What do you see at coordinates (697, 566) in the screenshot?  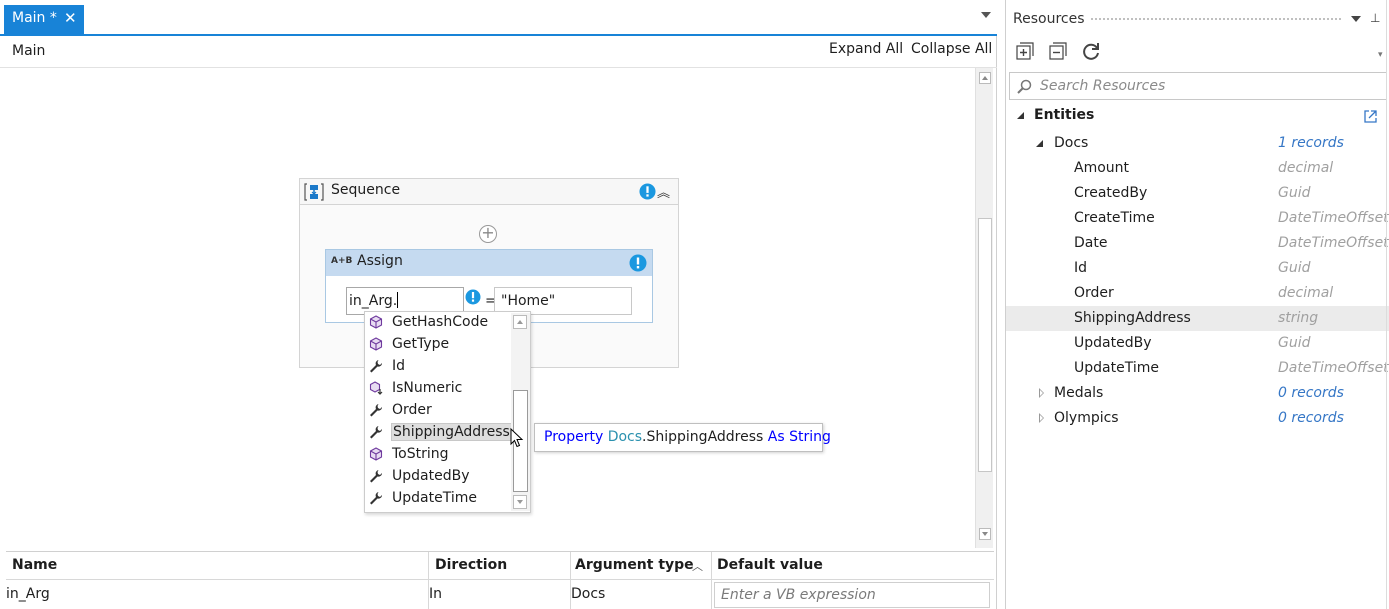 I see `sort-ascending-icon: ︿` at bounding box center [697, 566].